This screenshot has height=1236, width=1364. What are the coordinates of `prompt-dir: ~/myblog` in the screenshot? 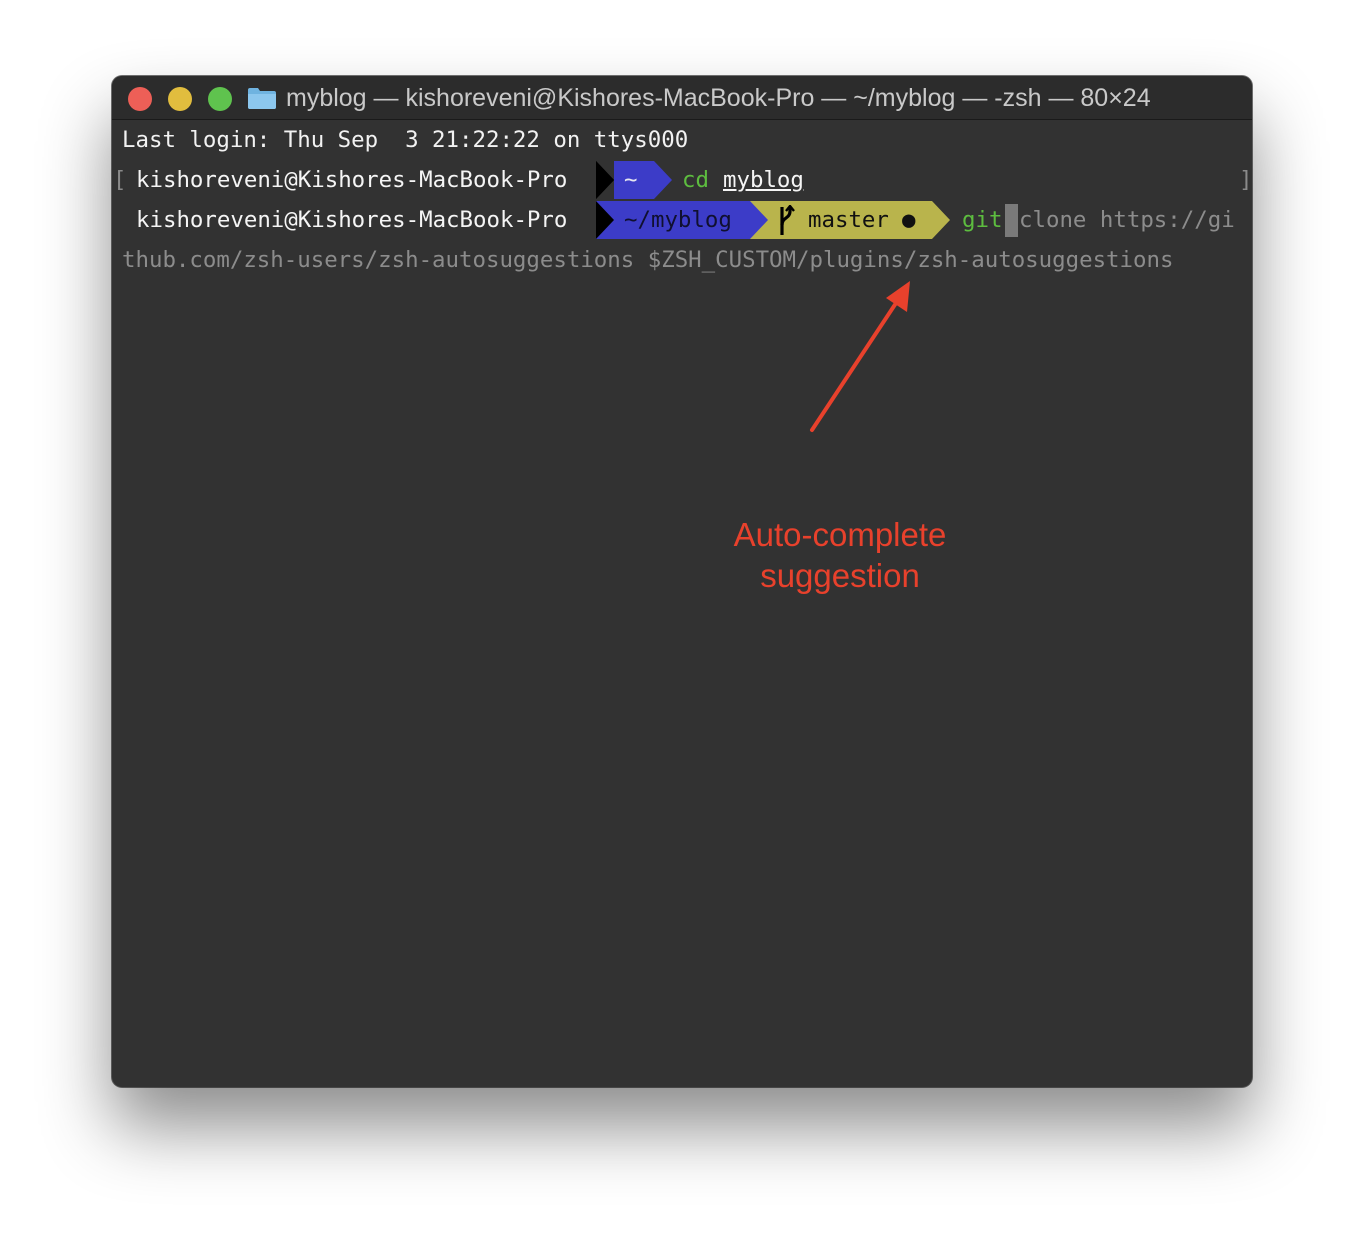 It's located at (678, 220).